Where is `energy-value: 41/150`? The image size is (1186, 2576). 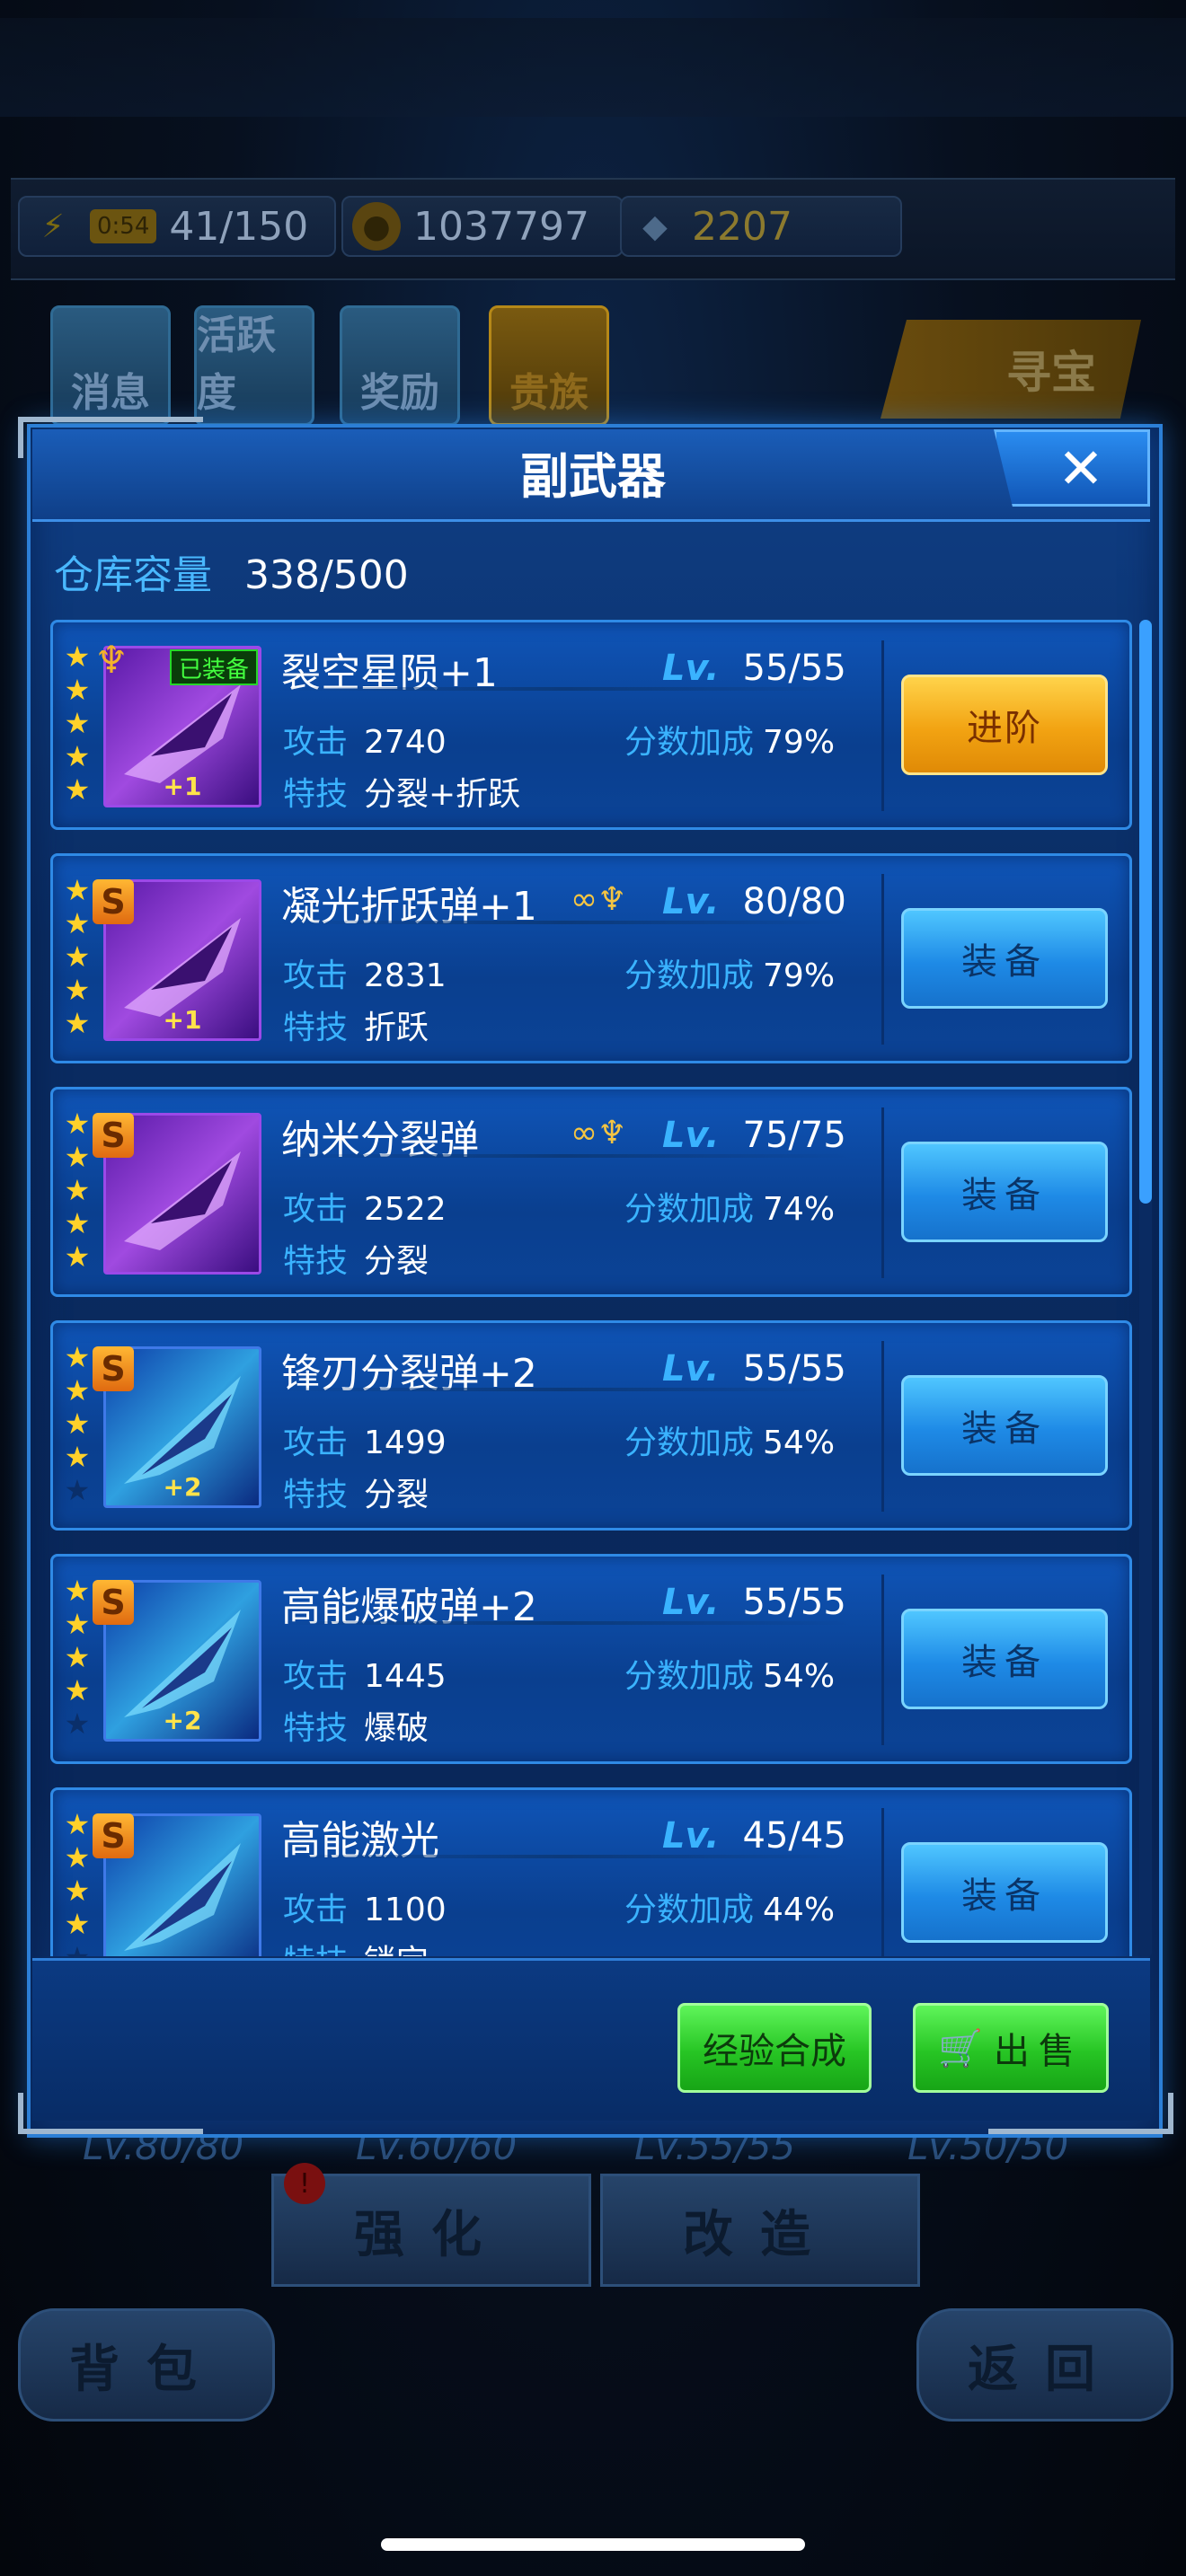 energy-value: 41/150 is located at coordinates (239, 226).